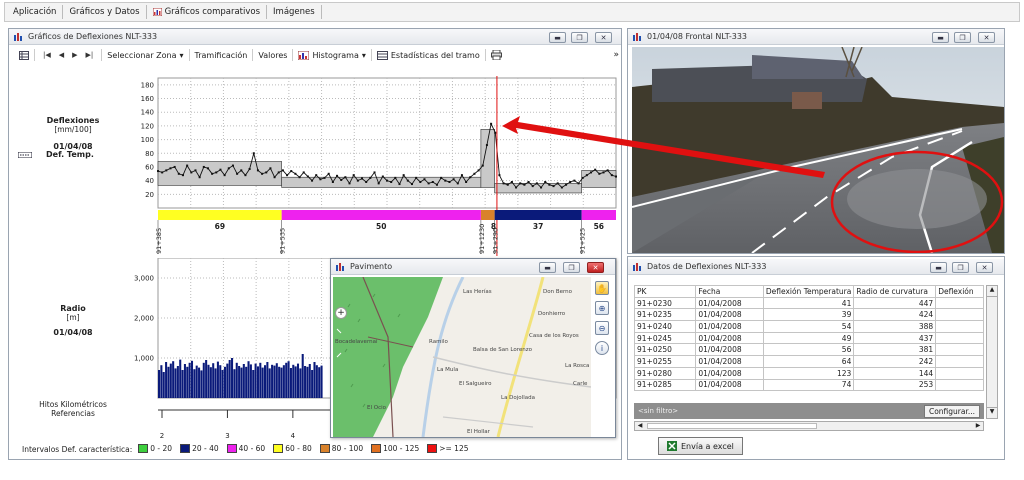 This screenshot has height=480, width=1024. Describe the element at coordinates (665, 303) in the screenshot. I see `table-cell: 91+0230` at that location.